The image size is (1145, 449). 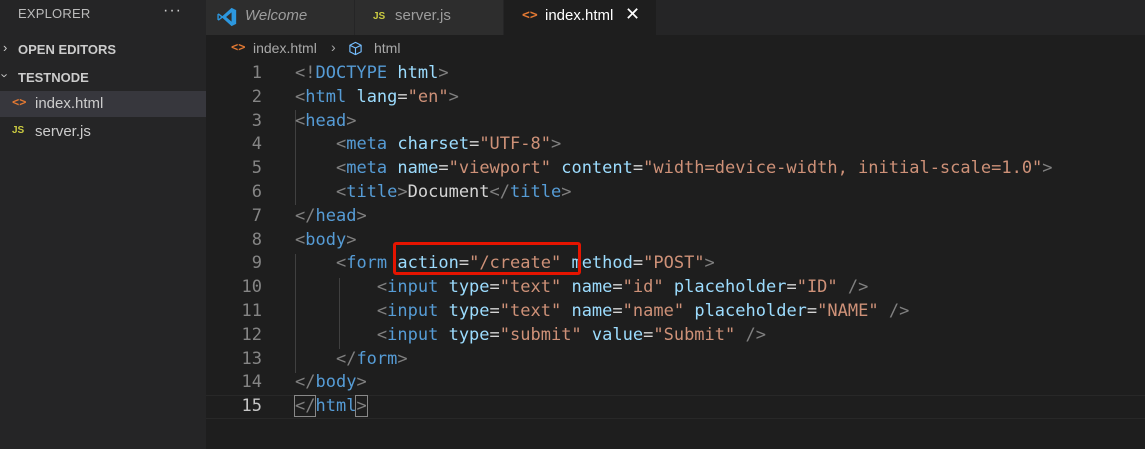 What do you see at coordinates (653, 311) in the screenshot?
I see `code-token: "name"` at bounding box center [653, 311].